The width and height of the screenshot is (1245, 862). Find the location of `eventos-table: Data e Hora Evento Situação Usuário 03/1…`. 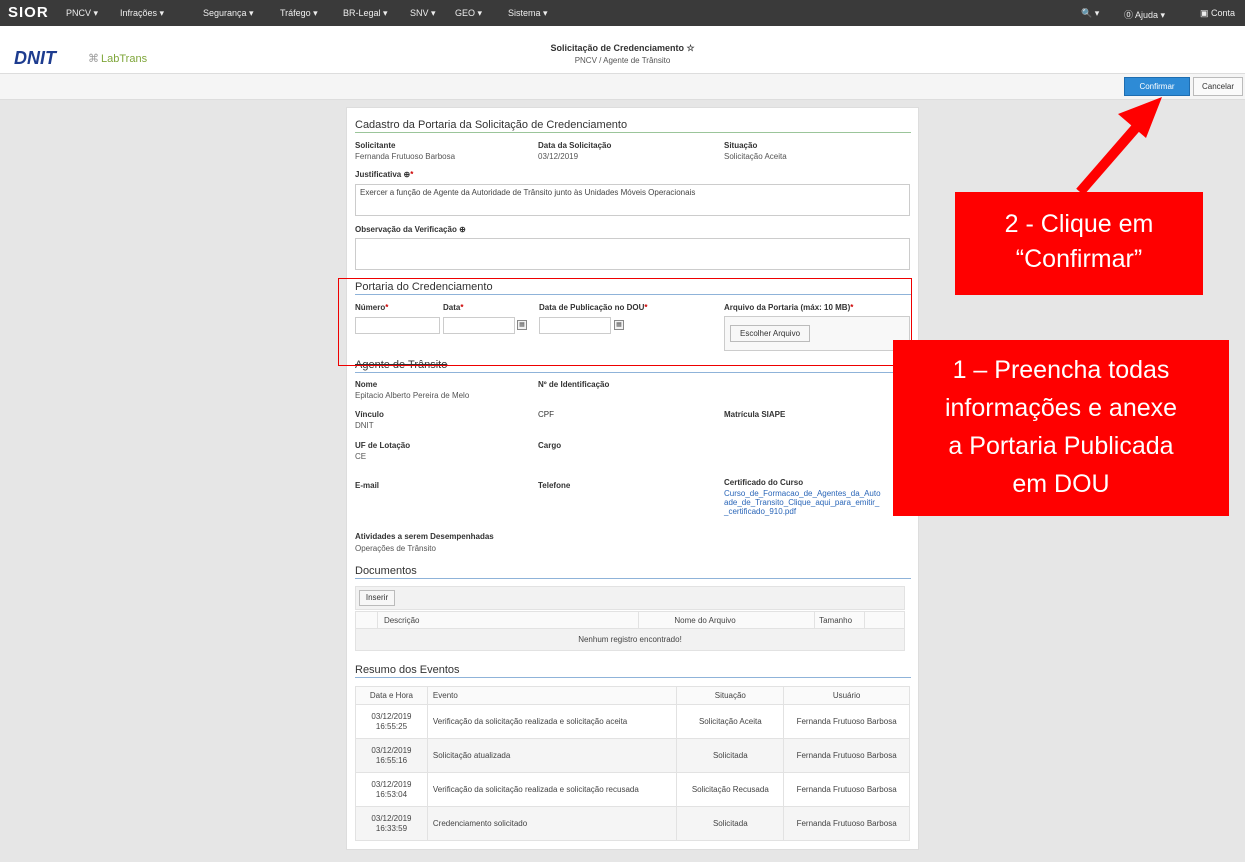

eventos-table: Data e Hora Evento Situação Usuário 03/1… is located at coordinates (632, 763).